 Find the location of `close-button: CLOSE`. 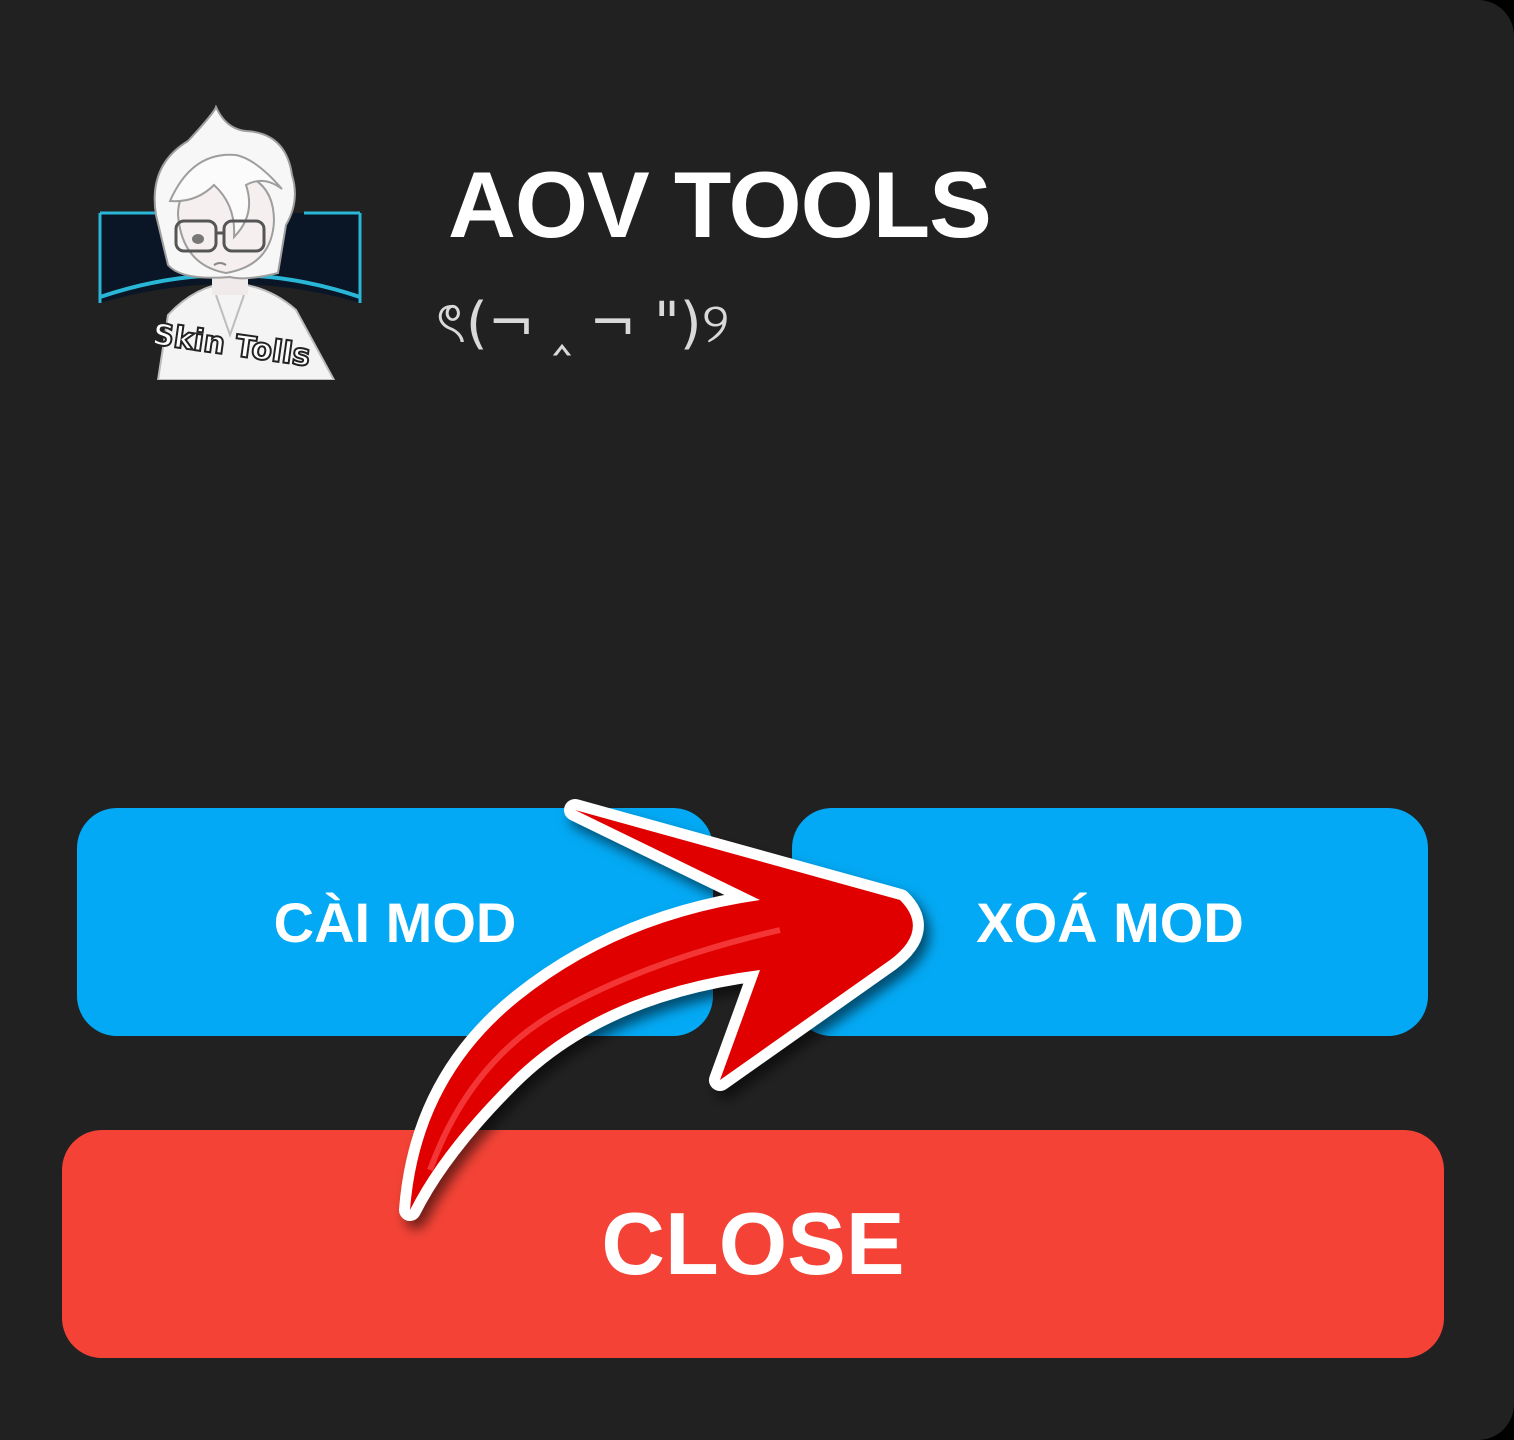

close-button: CLOSE is located at coordinates (753, 1244).